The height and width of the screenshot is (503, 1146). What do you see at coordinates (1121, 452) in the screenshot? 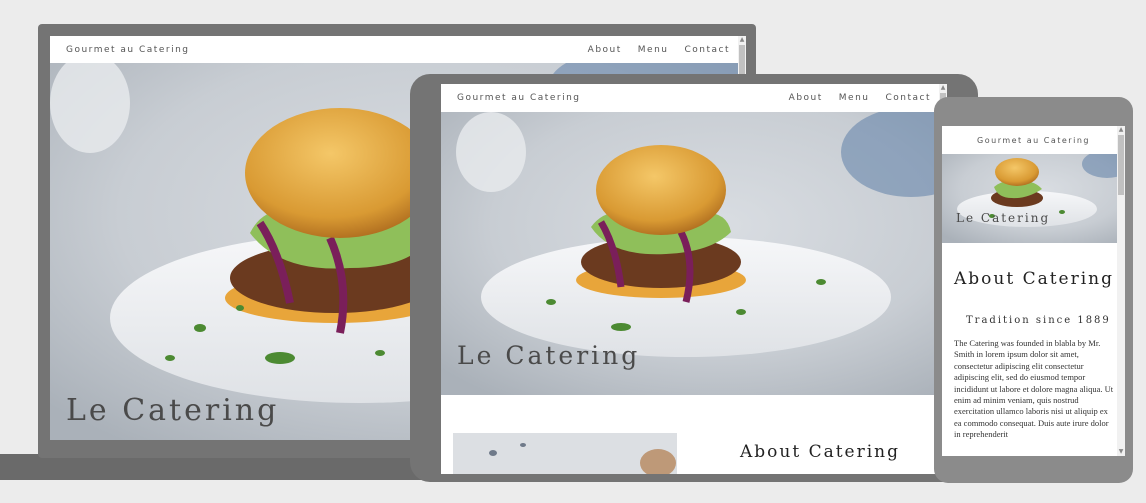
I see `scroll-down-icon: ▼` at bounding box center [1121, 452].